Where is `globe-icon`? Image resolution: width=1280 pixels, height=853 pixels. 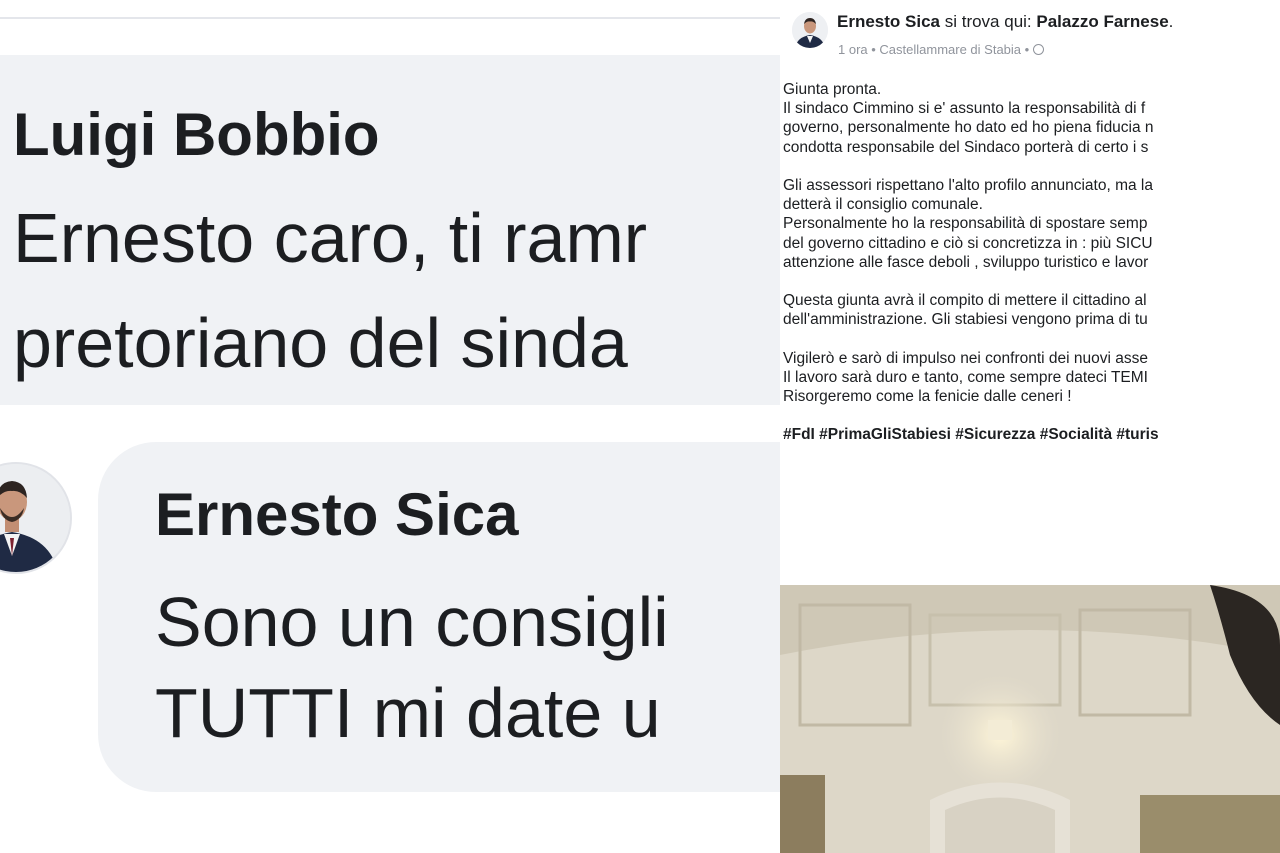
globe-icon is located at coordinates (1038, 49).